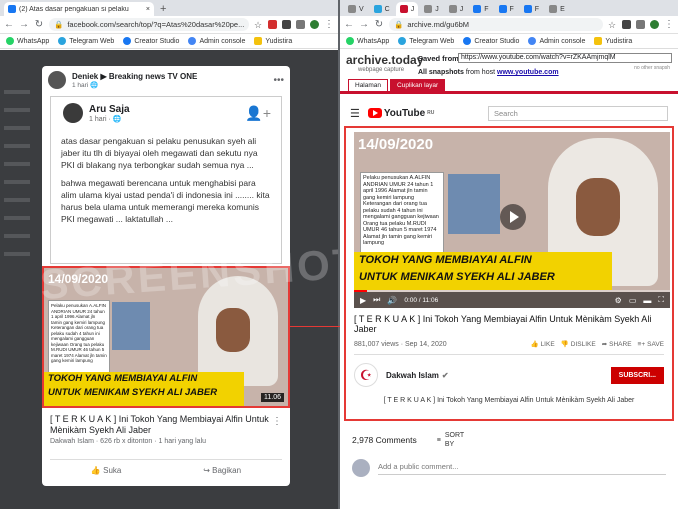  What do you see at coordinates (502, 9) in the screenshot?
I see `facebook-favicon-icon` at bounding box center [502, 9].